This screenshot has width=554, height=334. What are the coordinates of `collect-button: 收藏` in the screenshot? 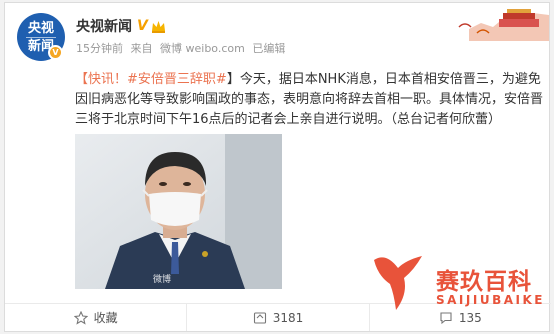 It's located at (96, 317).